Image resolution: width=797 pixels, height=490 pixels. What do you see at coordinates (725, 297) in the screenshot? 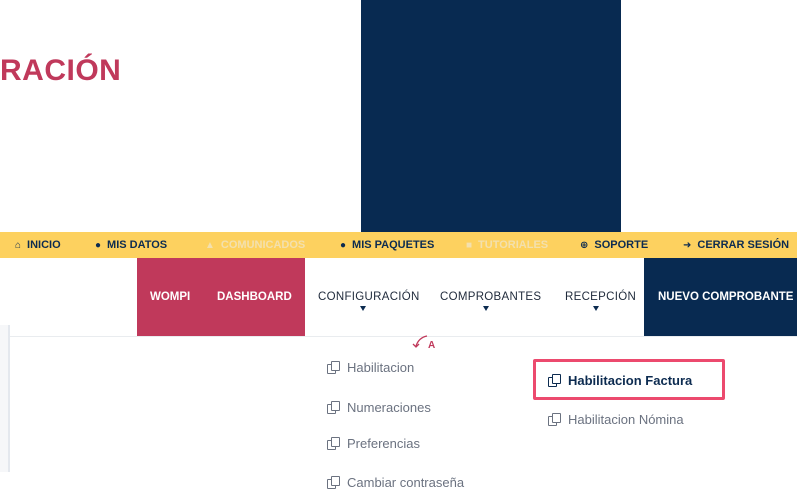
I see `nav-item-nuevo-comprobante: NUEVO COMPROBANTE` at bounding box center [725, 297].